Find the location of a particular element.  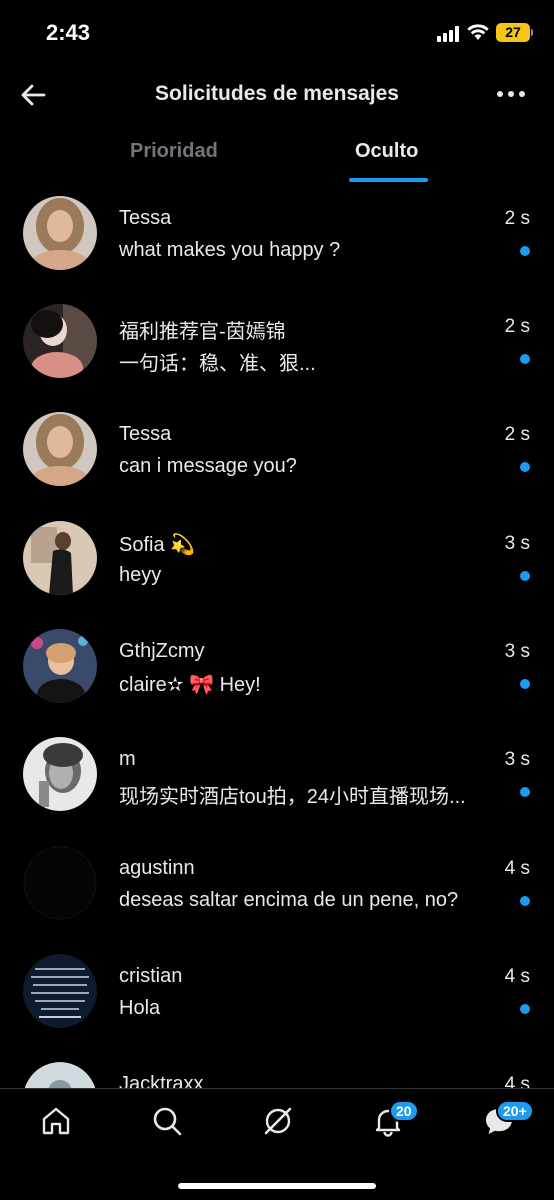

cellular-signal-icon is located at coordinates (449, 34).